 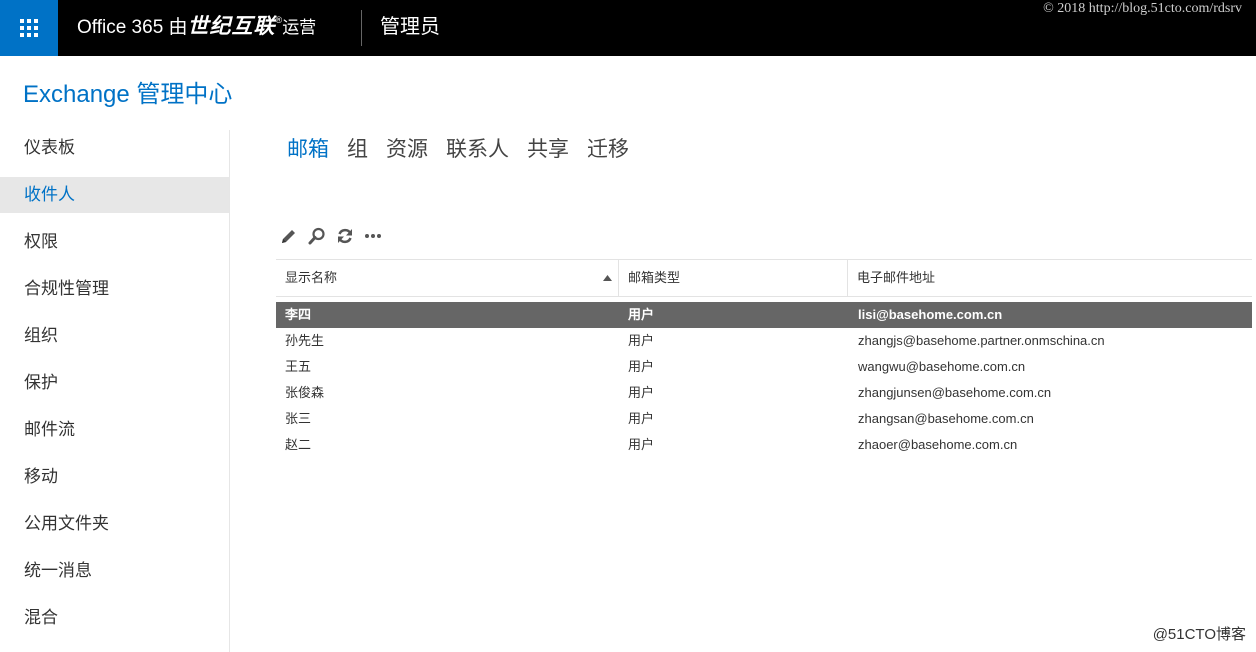 I want to click on toolbar, so click(x=335, y=236).